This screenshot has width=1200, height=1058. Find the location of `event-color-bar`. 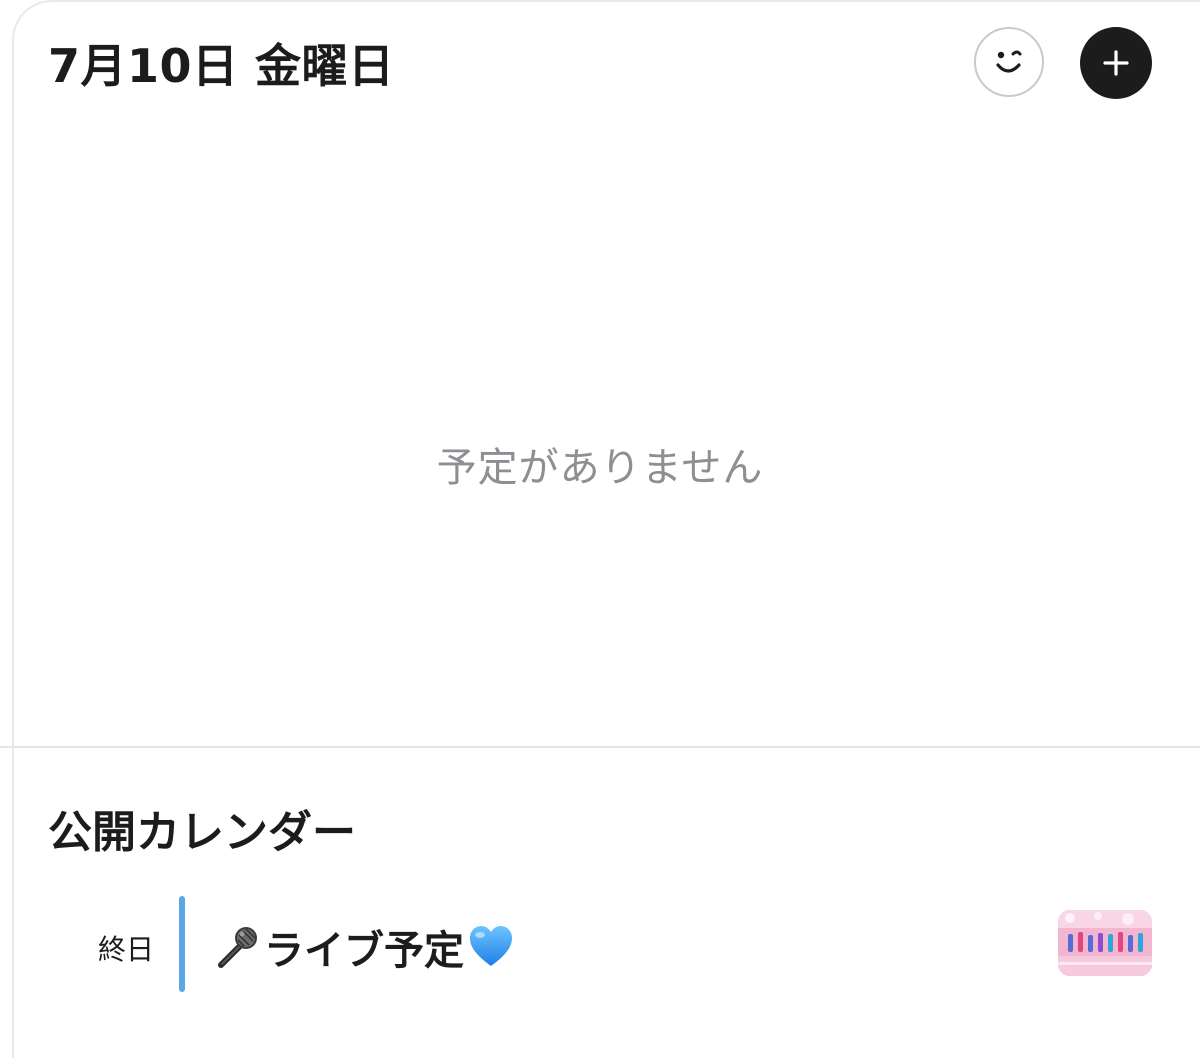

event-color-bar is located at coordinates (182, 944).